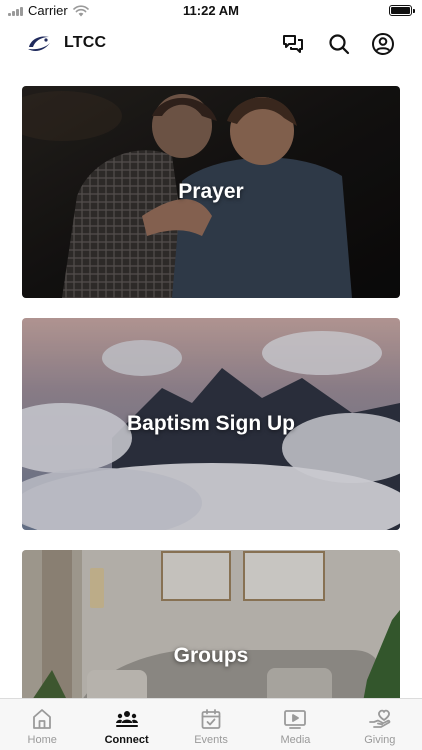 The image size is (422, 750). Describe the element at coordinates (339, 44) in the screenshot. I see `search-icon` at that location.